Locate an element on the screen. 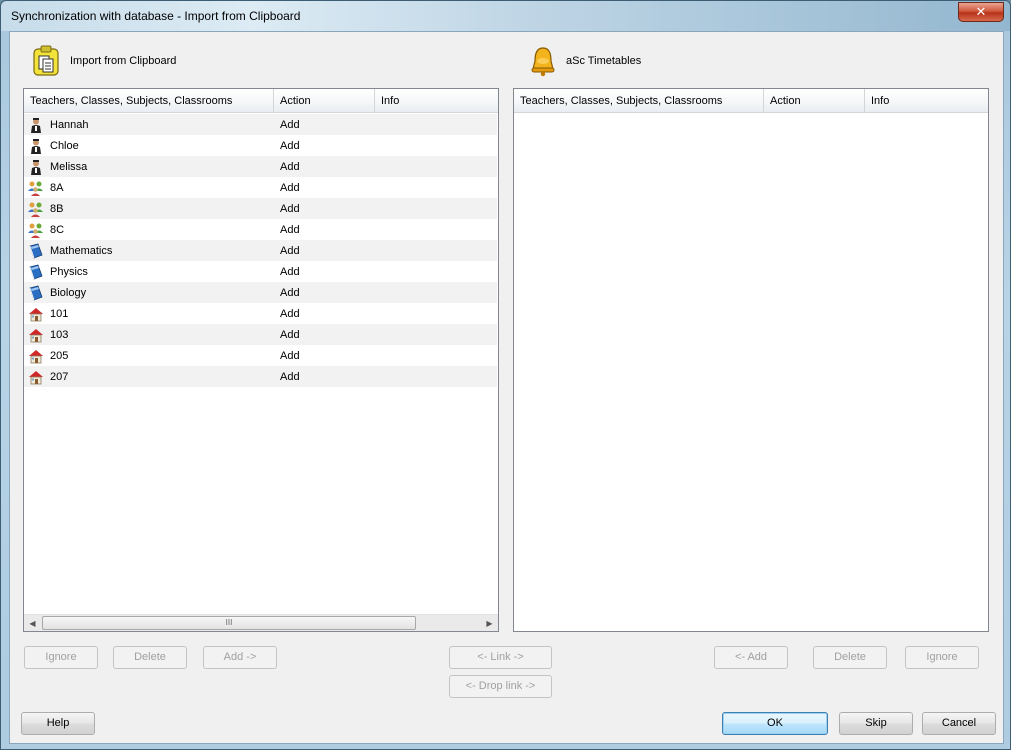  table-row: Physics Add is located at coordinates (260, 271).